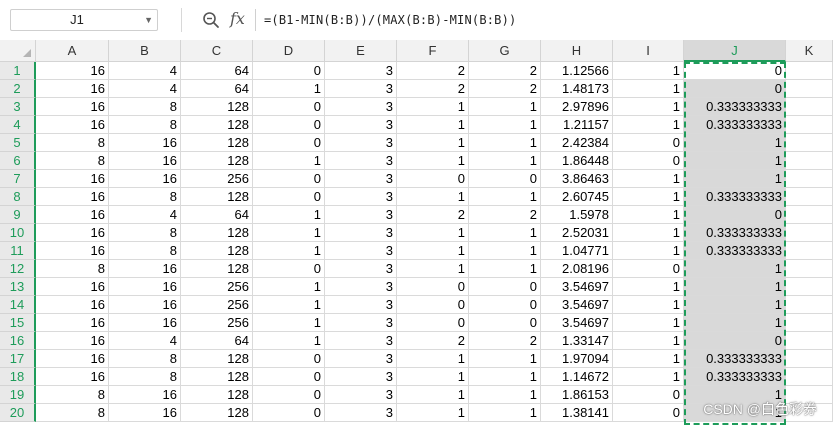 The width and height of the screenshot is (833, 425). I want to click on cell-b14: 16, so click(145, 305).